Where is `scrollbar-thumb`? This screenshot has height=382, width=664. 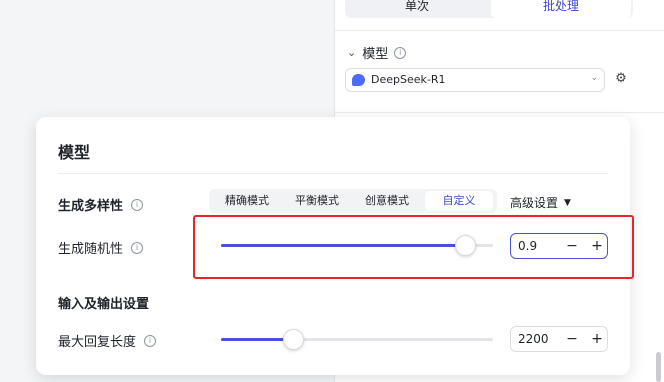 scrollbar-thumb is located at coordinates (658, 367).